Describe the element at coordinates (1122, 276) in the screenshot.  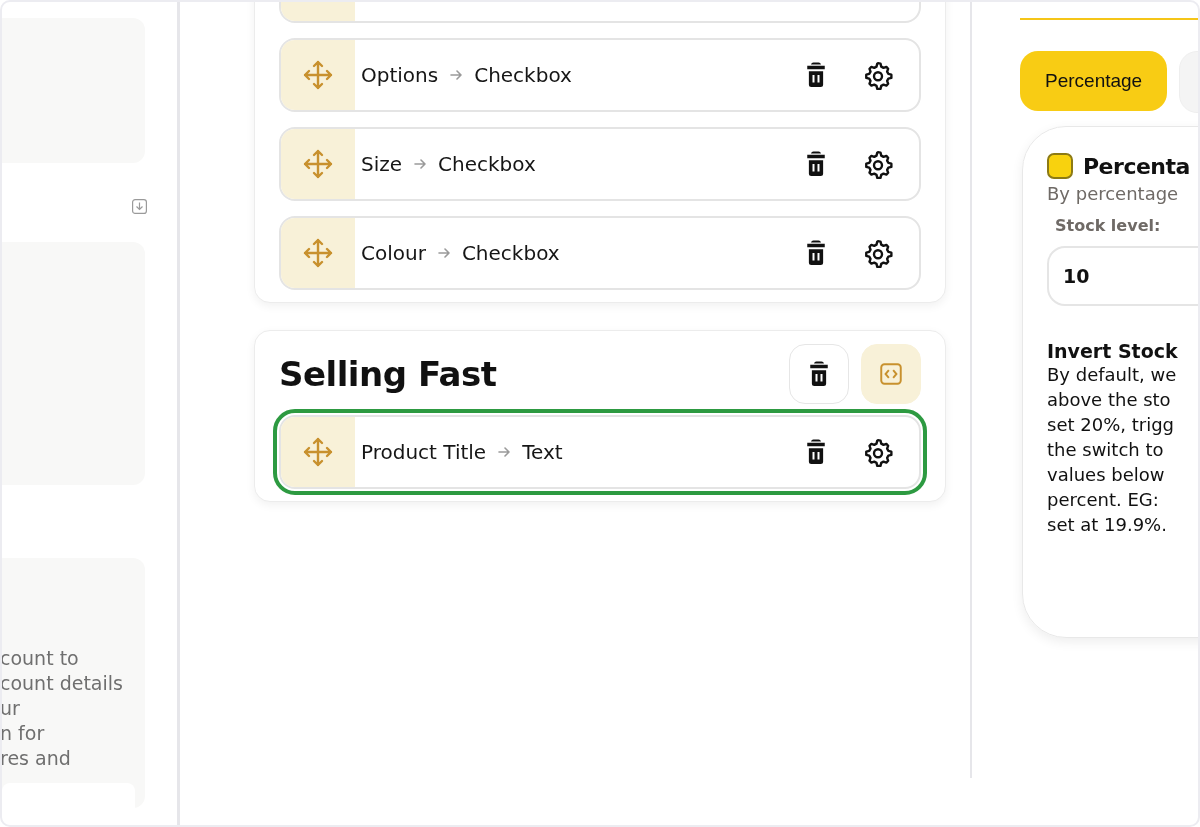
I see `stock-level-field: 10` at that location.